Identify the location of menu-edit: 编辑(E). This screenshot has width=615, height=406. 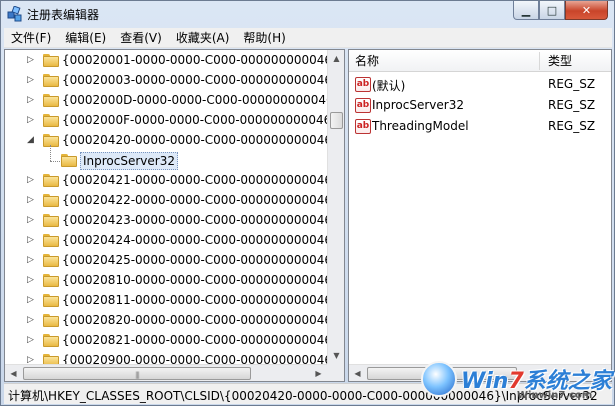
(85, 38).